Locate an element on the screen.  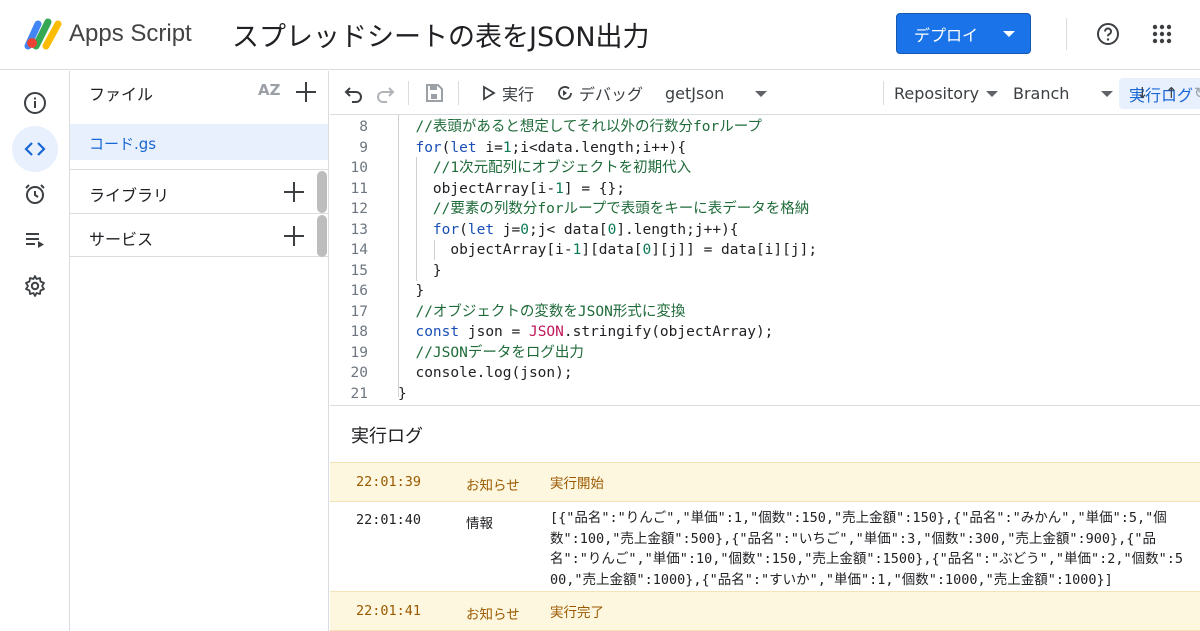
push-icon: ↑ is located at coordinates (1171, 93).